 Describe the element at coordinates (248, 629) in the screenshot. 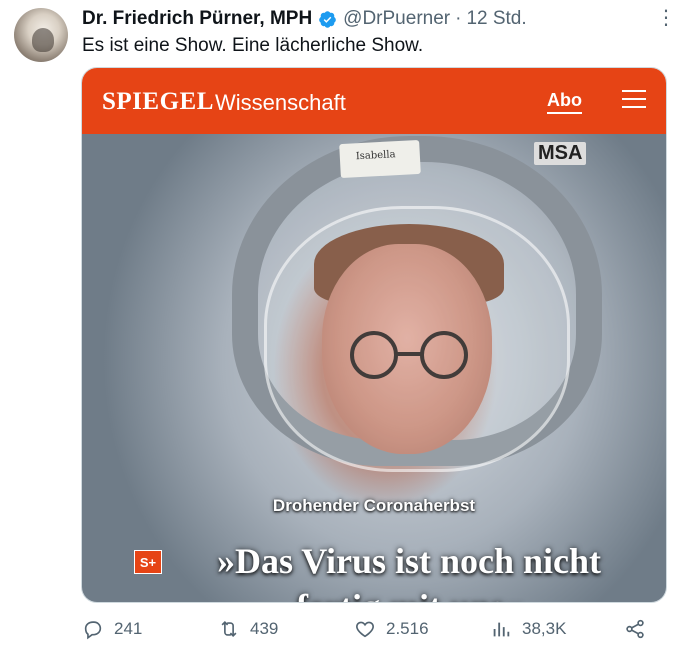

I see `retweet-button: 439` at that location.